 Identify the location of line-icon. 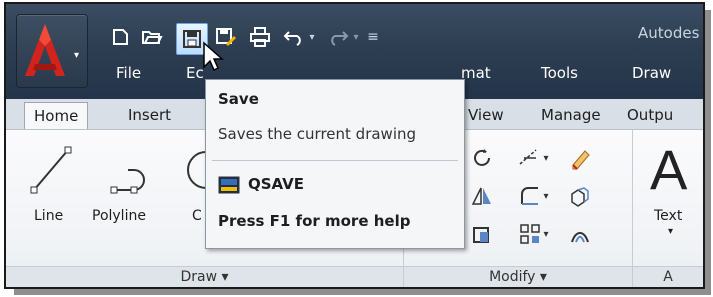
(51, 170).